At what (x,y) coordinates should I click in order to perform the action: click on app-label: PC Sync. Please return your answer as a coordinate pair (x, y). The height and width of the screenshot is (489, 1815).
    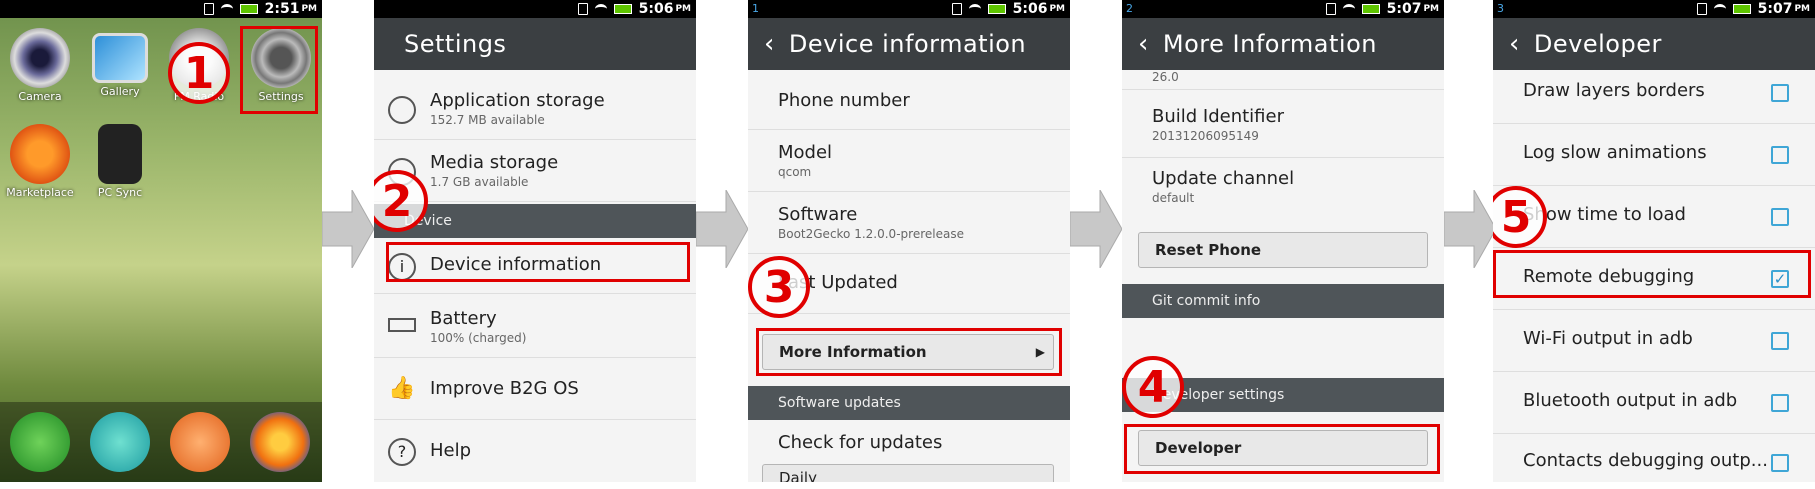
    Looking at the image, I should click on (120, 192).